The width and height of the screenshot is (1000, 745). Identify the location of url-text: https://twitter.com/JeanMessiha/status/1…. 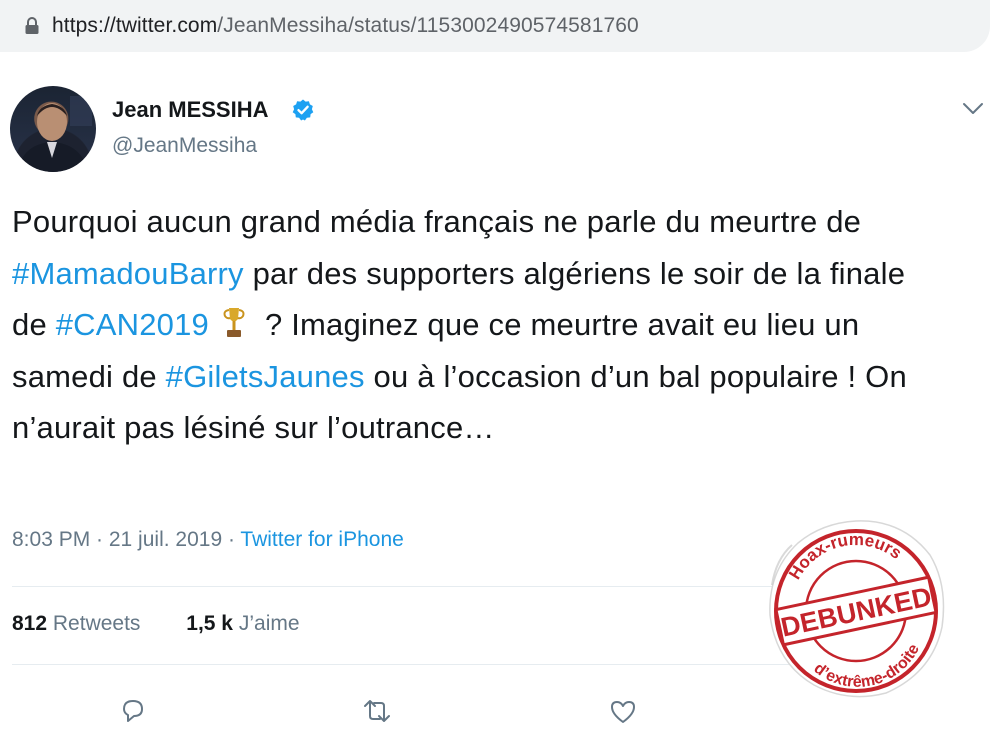
(345, 26).